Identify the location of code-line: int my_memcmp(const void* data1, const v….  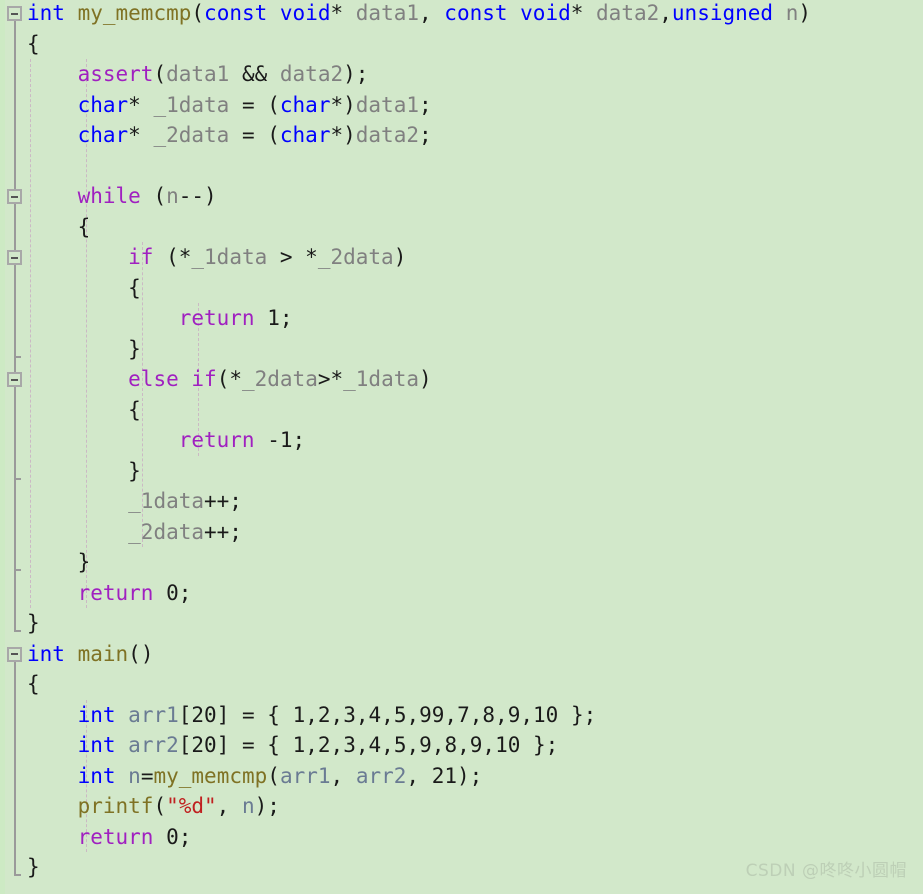
(475, 14).